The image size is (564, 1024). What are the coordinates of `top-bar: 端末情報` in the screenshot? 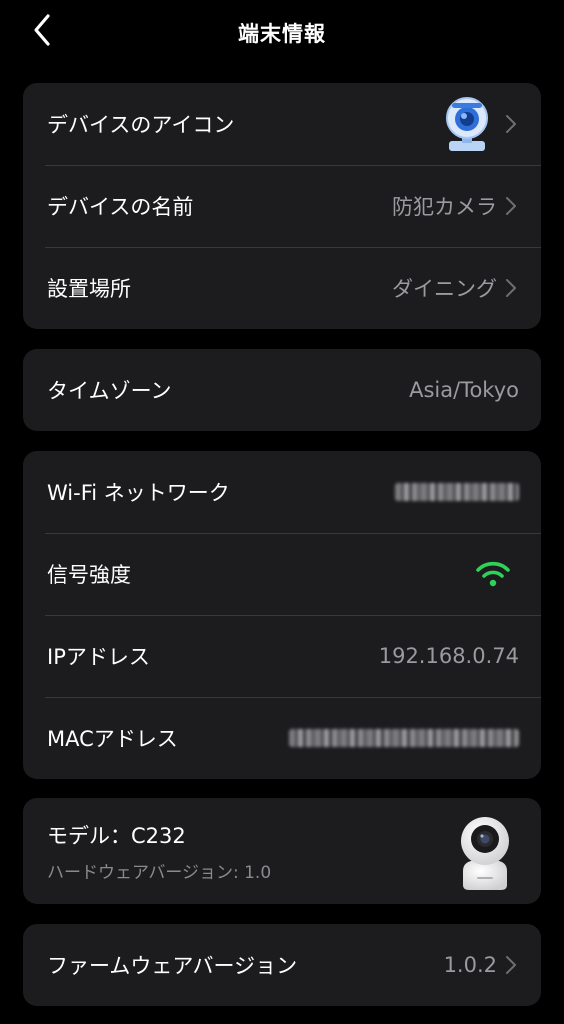 It's located at (282, 32).